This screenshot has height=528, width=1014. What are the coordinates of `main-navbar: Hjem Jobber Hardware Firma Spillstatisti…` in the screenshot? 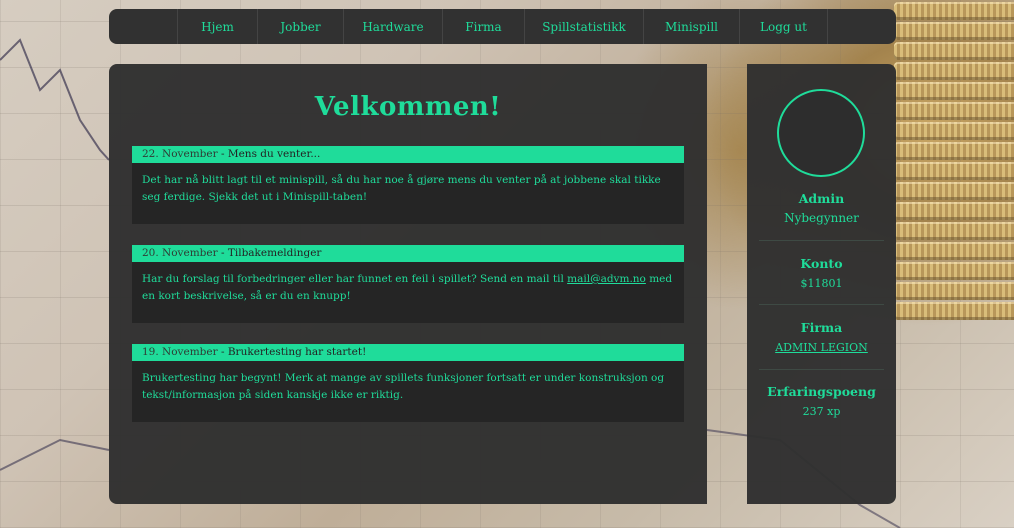 It's located at (502, 26).